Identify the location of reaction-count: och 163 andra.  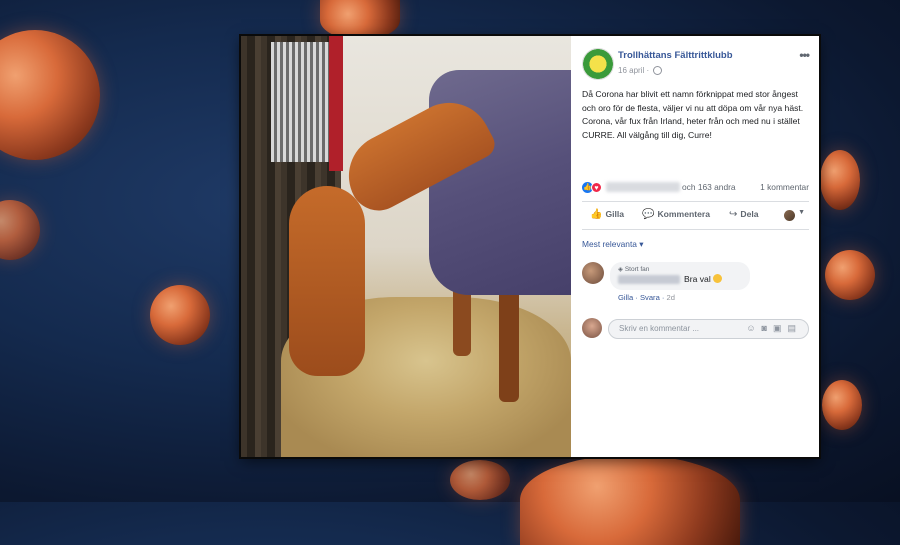
(709, 187).